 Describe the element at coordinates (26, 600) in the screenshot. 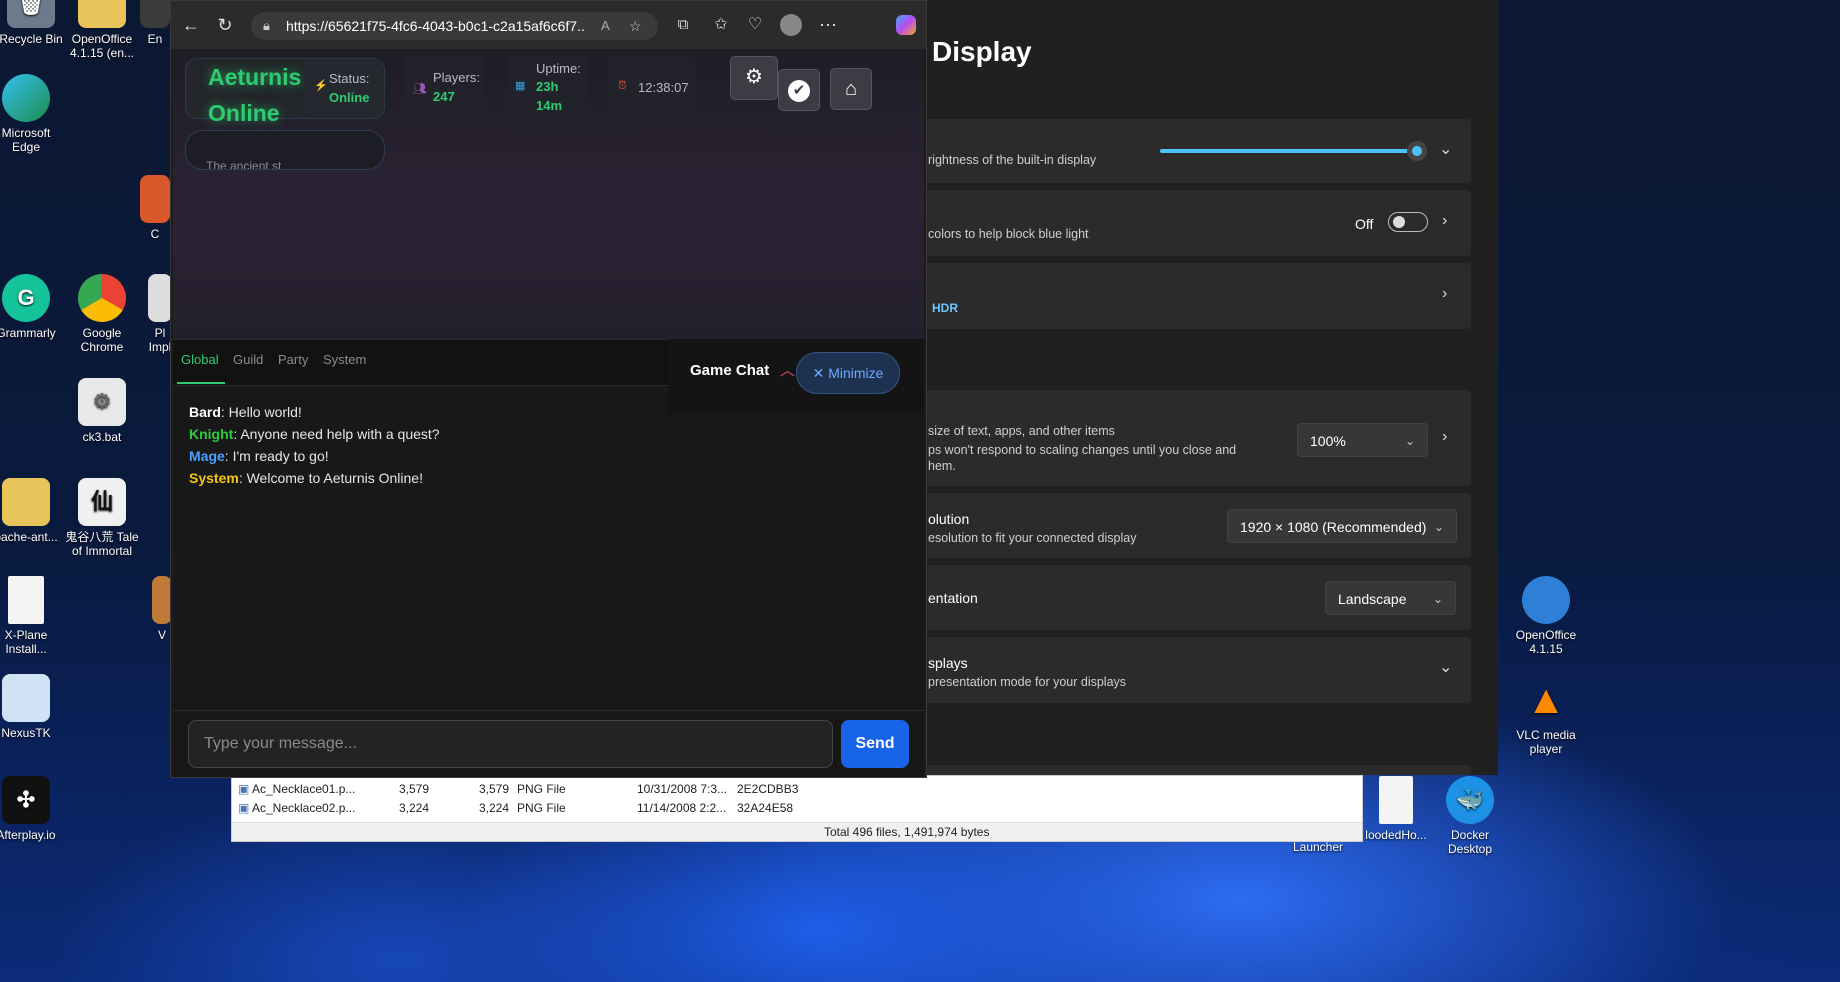

I see `document-icon` at that location.